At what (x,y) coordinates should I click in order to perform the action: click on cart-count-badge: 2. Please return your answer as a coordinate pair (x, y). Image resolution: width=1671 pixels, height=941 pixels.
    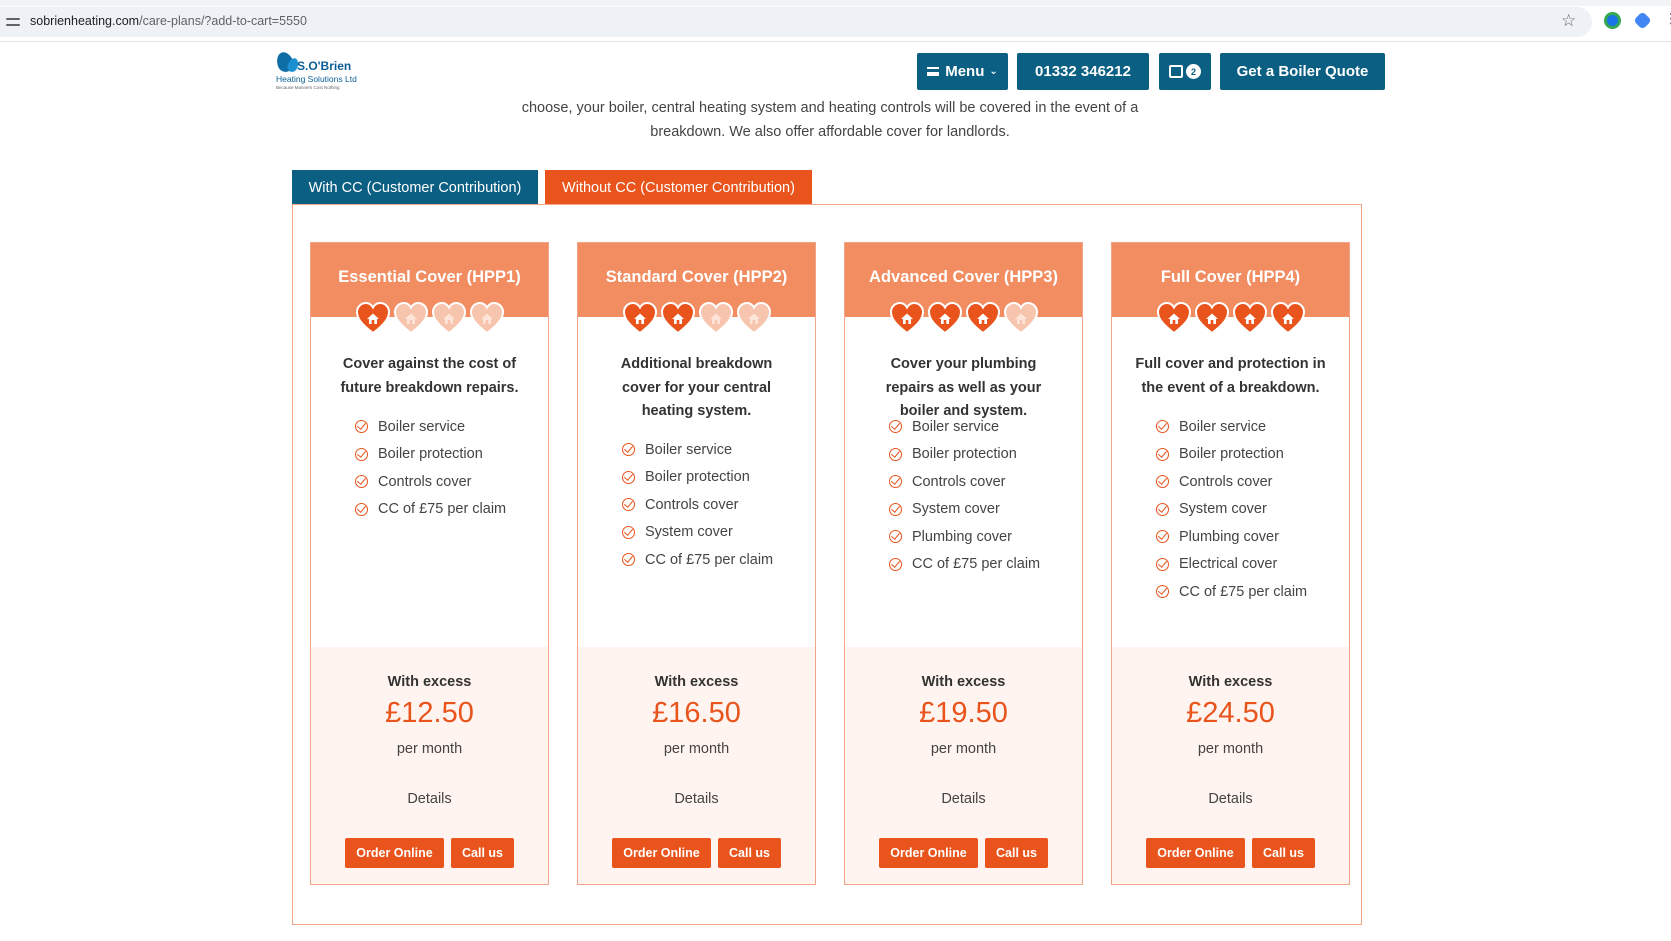
    Looking at the image, I should click on (1193, 71).